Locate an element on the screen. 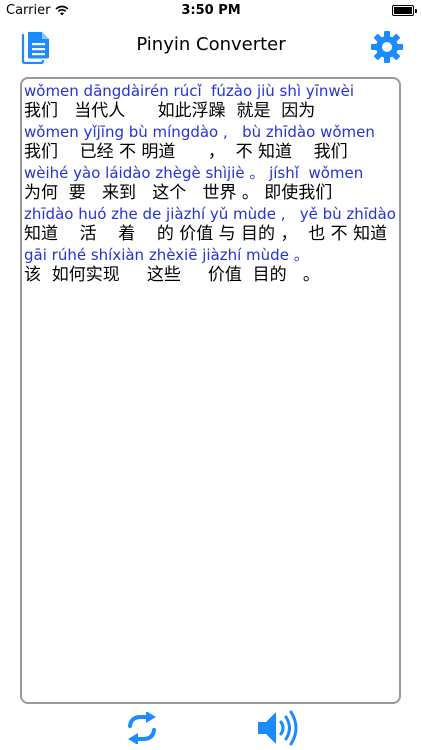 This screenshot has width=422, height=750. nav-bar: Pinyin Converter is located at coordinates (211, 45).